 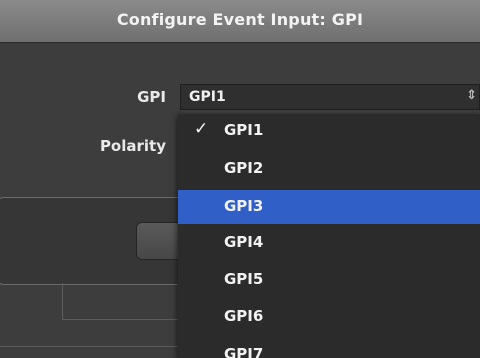 What do you see at coordinates (329, 348) in the screenshot?
I see `menu-item-gpi7: GPI7` at bounding box center [329, 348].